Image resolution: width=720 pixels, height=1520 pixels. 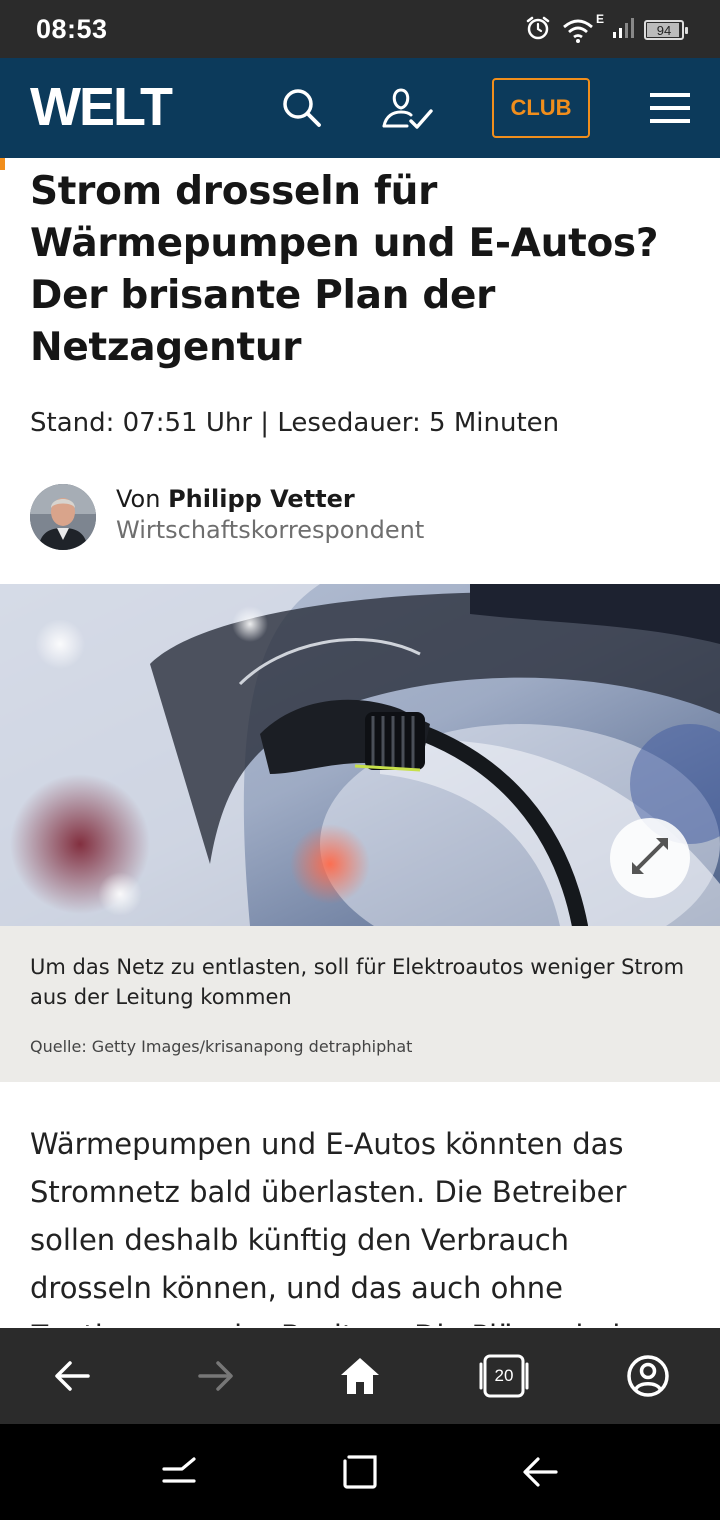 I want to click on battery-level: 94, so click(x=664, y=30).